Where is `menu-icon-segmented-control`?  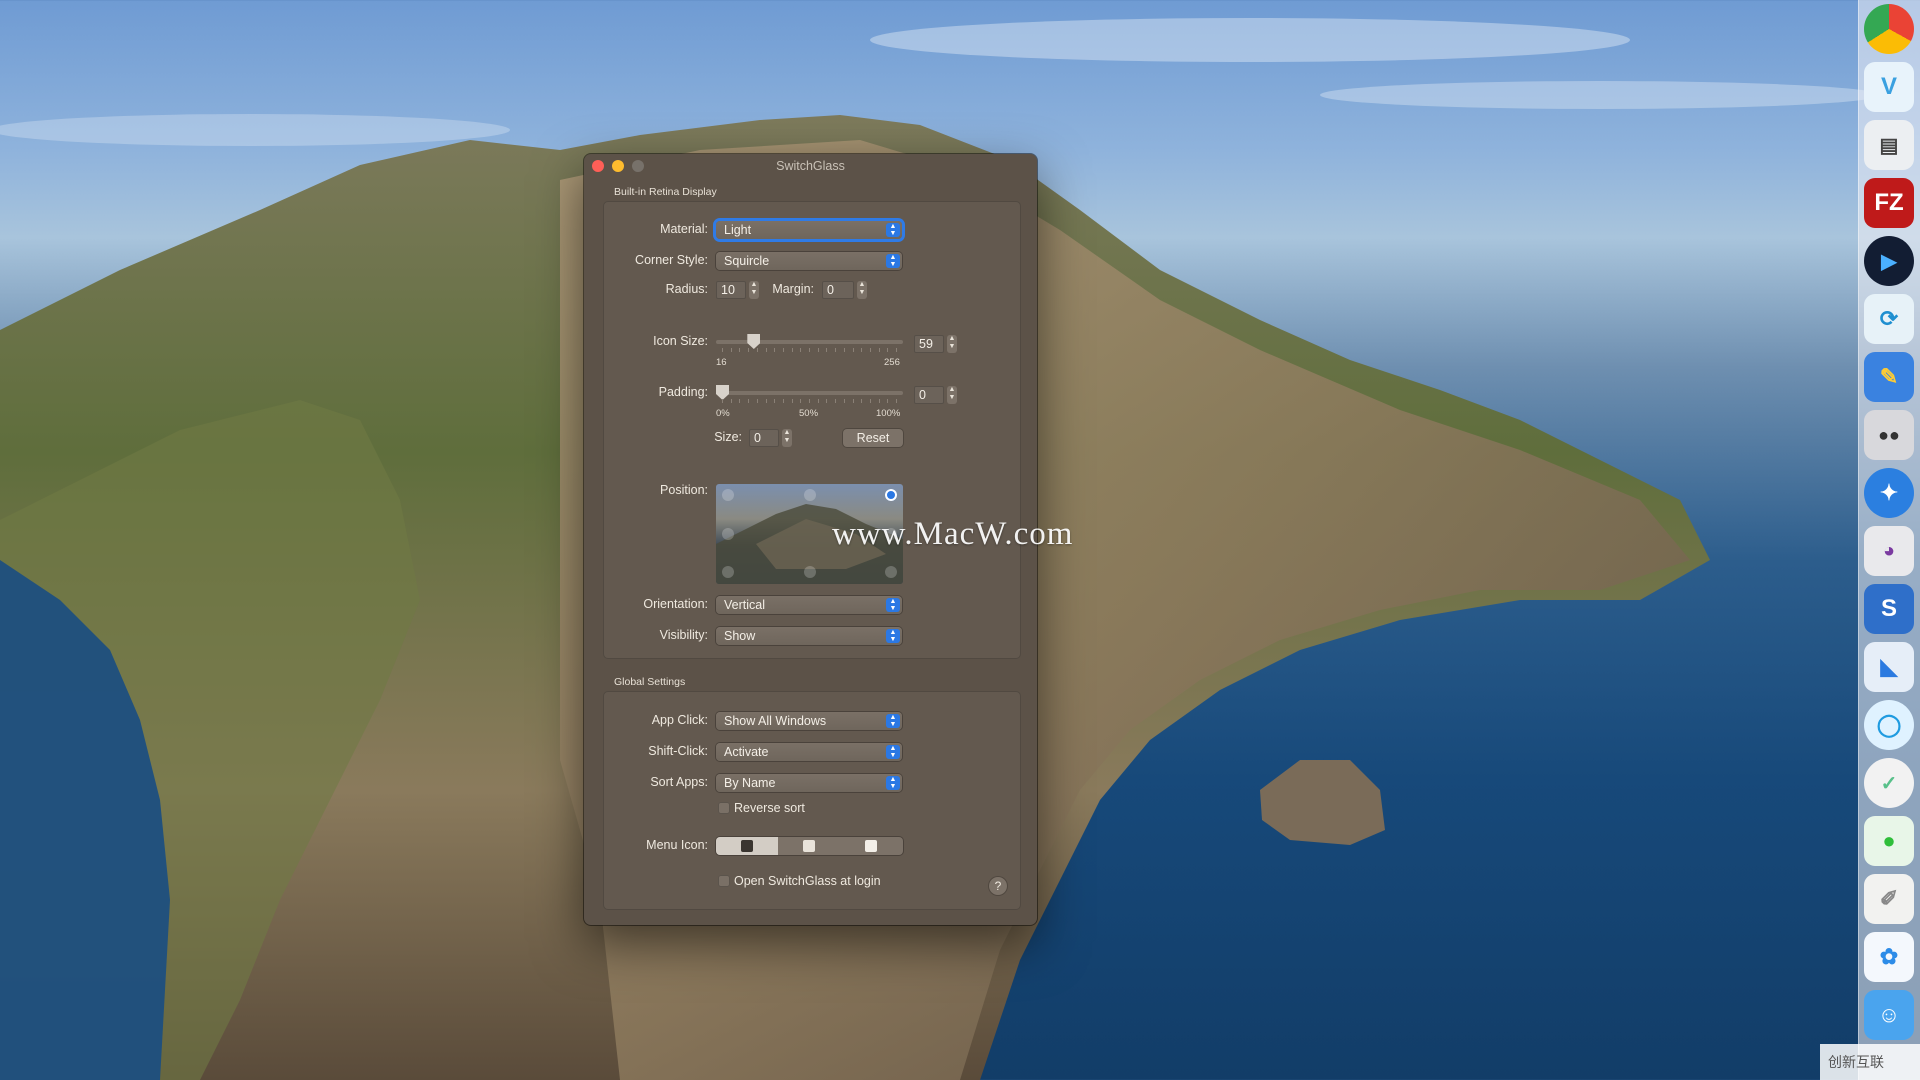
menu-icon-segmented-control is located at coordinates (809, 846).